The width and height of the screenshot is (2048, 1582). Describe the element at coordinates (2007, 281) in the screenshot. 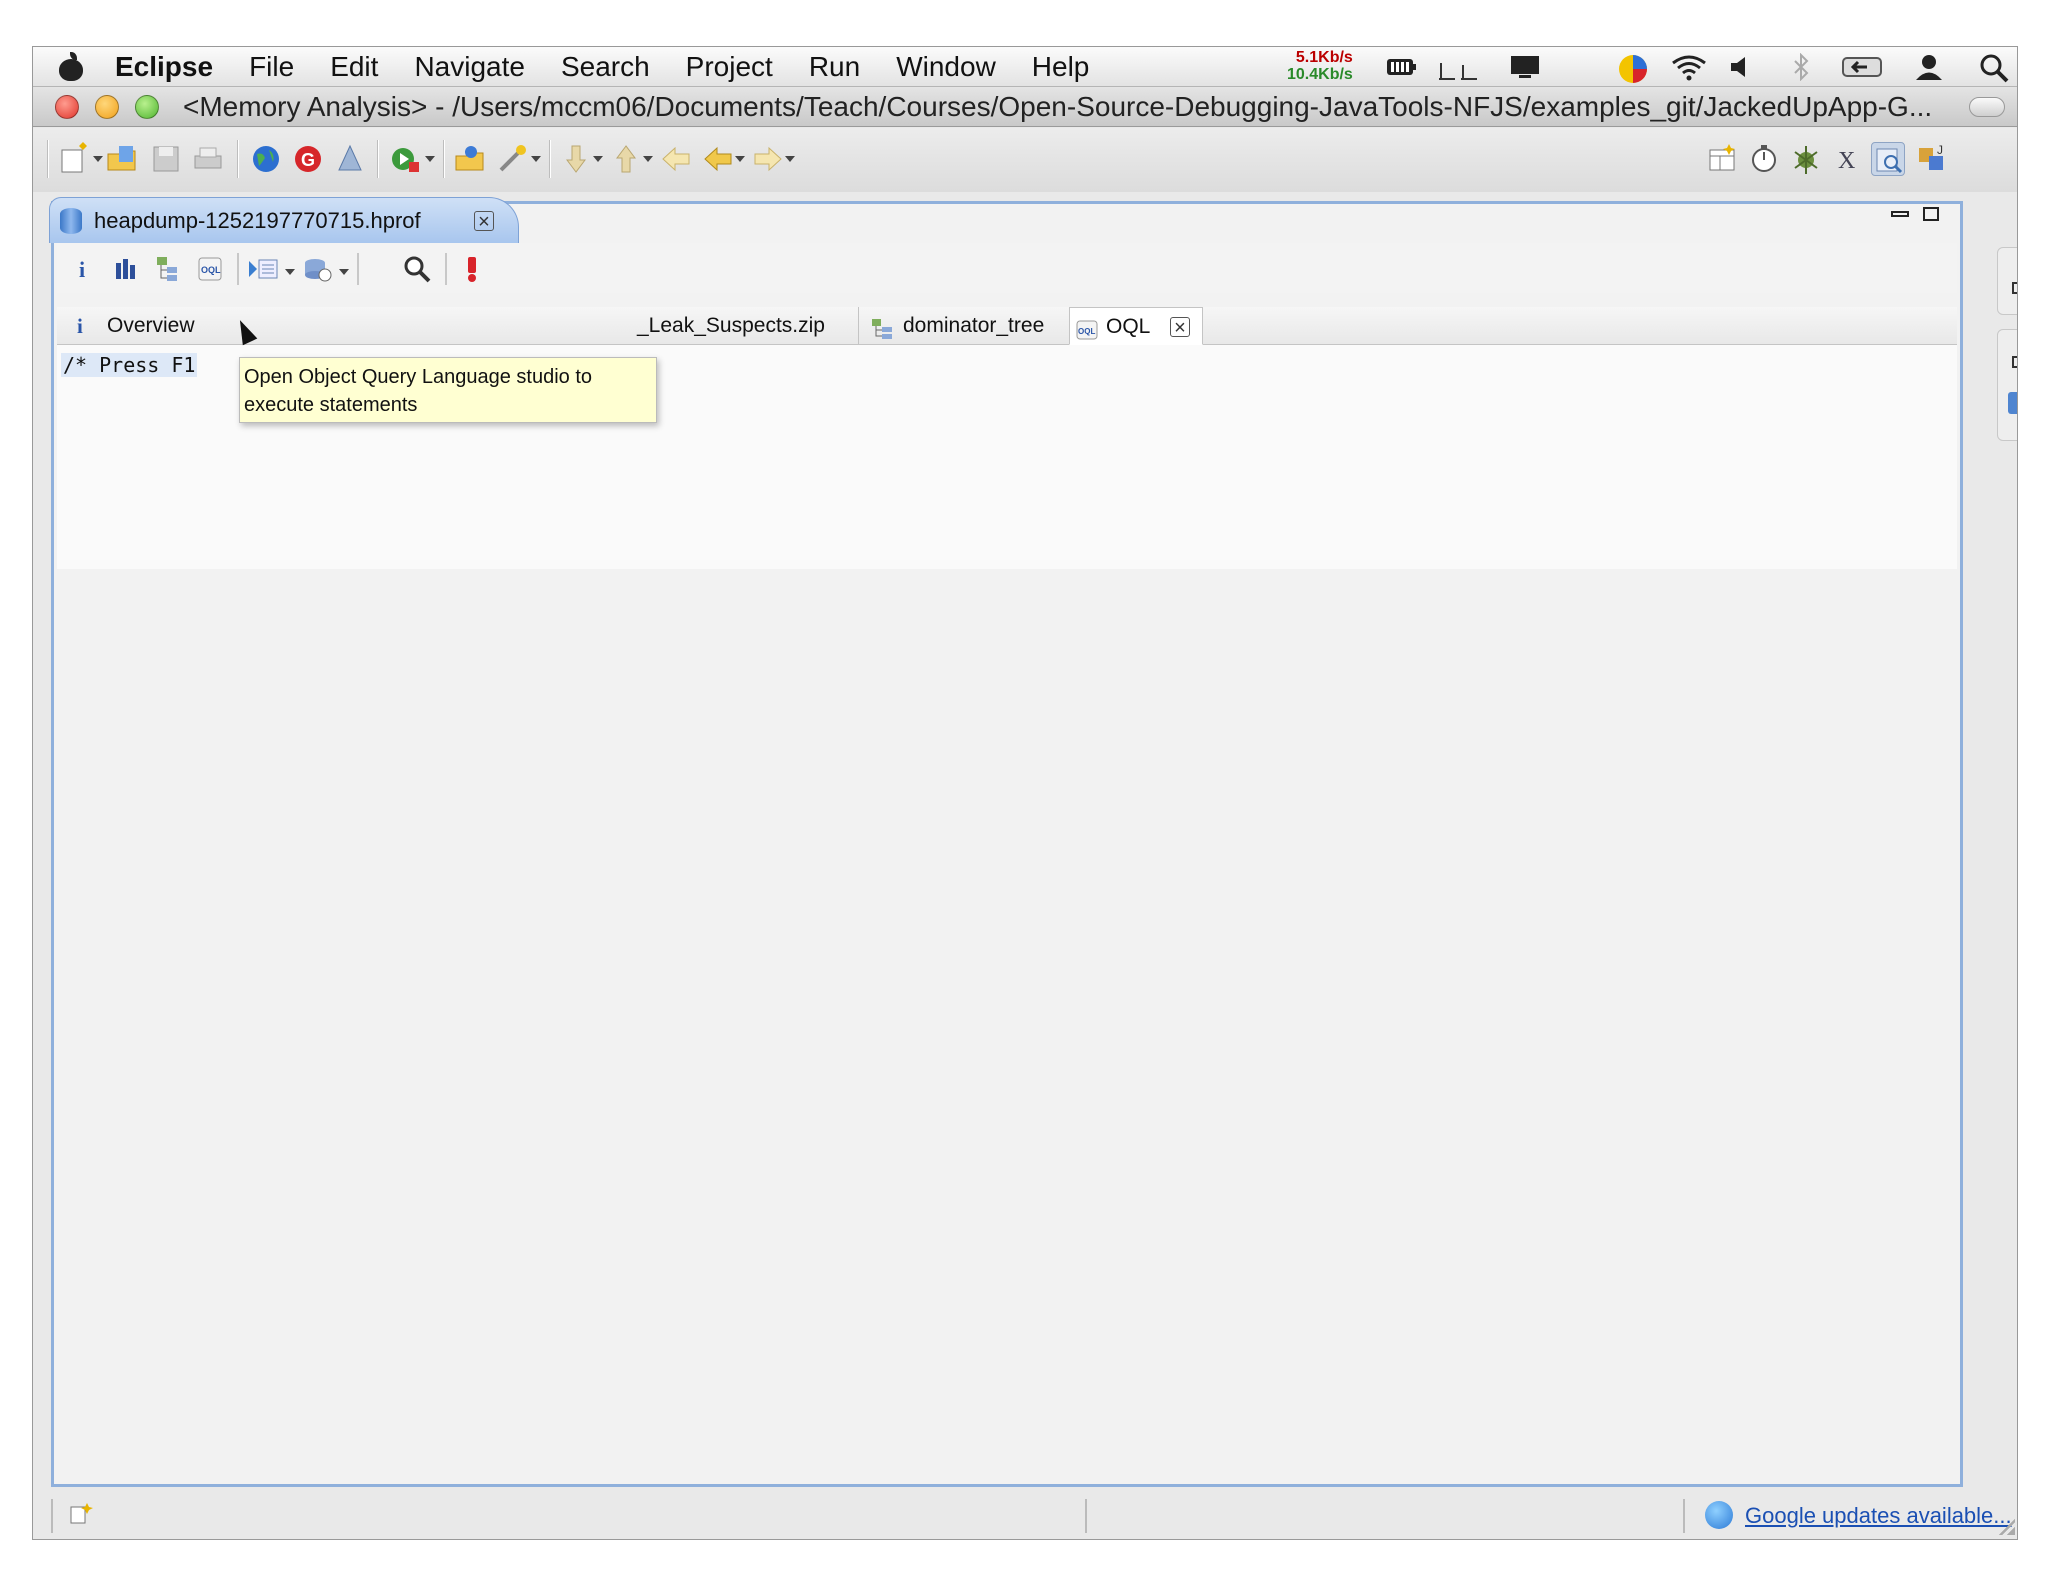

I see `restore-view-box` at that location.